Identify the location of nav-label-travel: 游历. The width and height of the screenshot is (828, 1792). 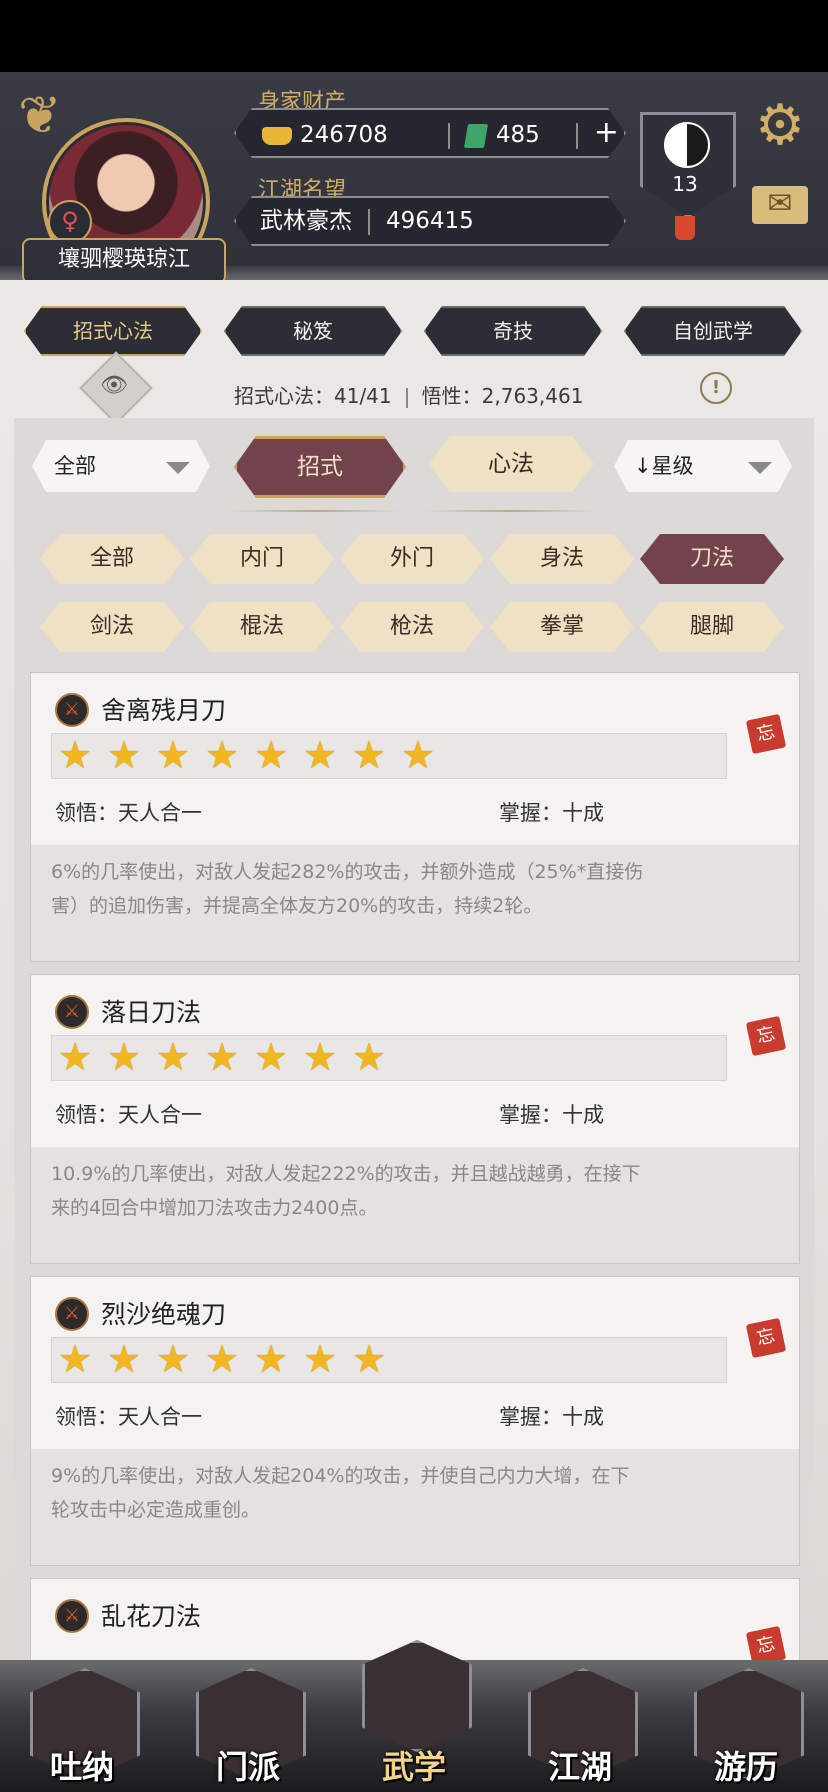
(746, 1765).